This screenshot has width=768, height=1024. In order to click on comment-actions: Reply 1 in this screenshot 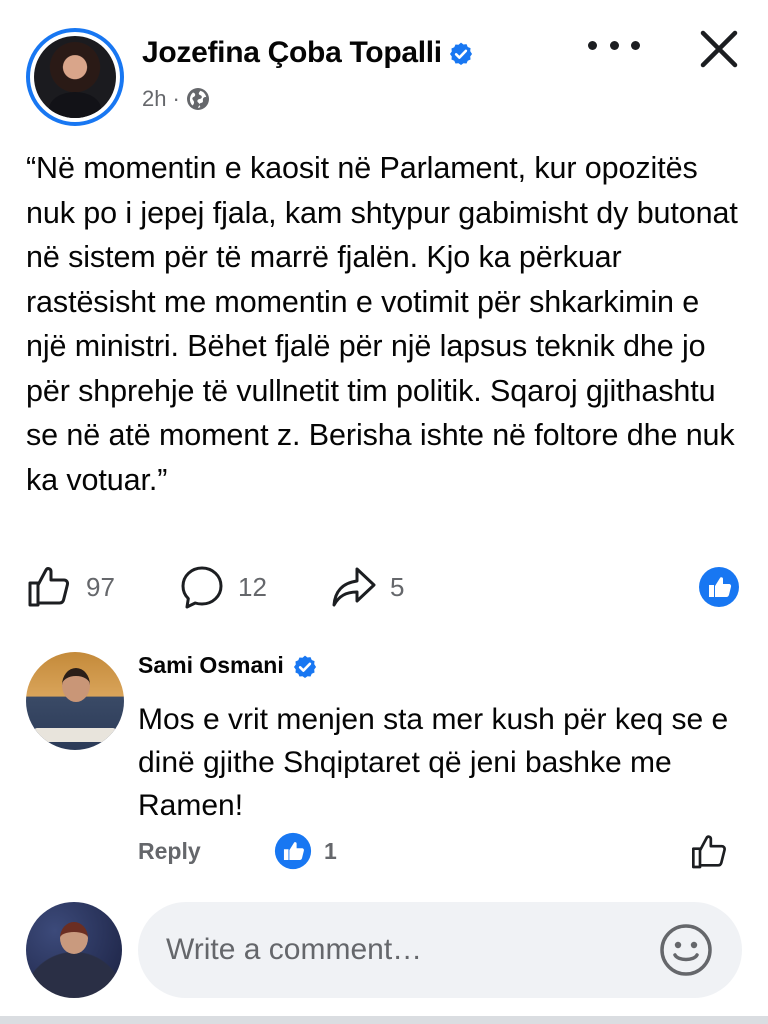, I will do `click(384, 854)`.